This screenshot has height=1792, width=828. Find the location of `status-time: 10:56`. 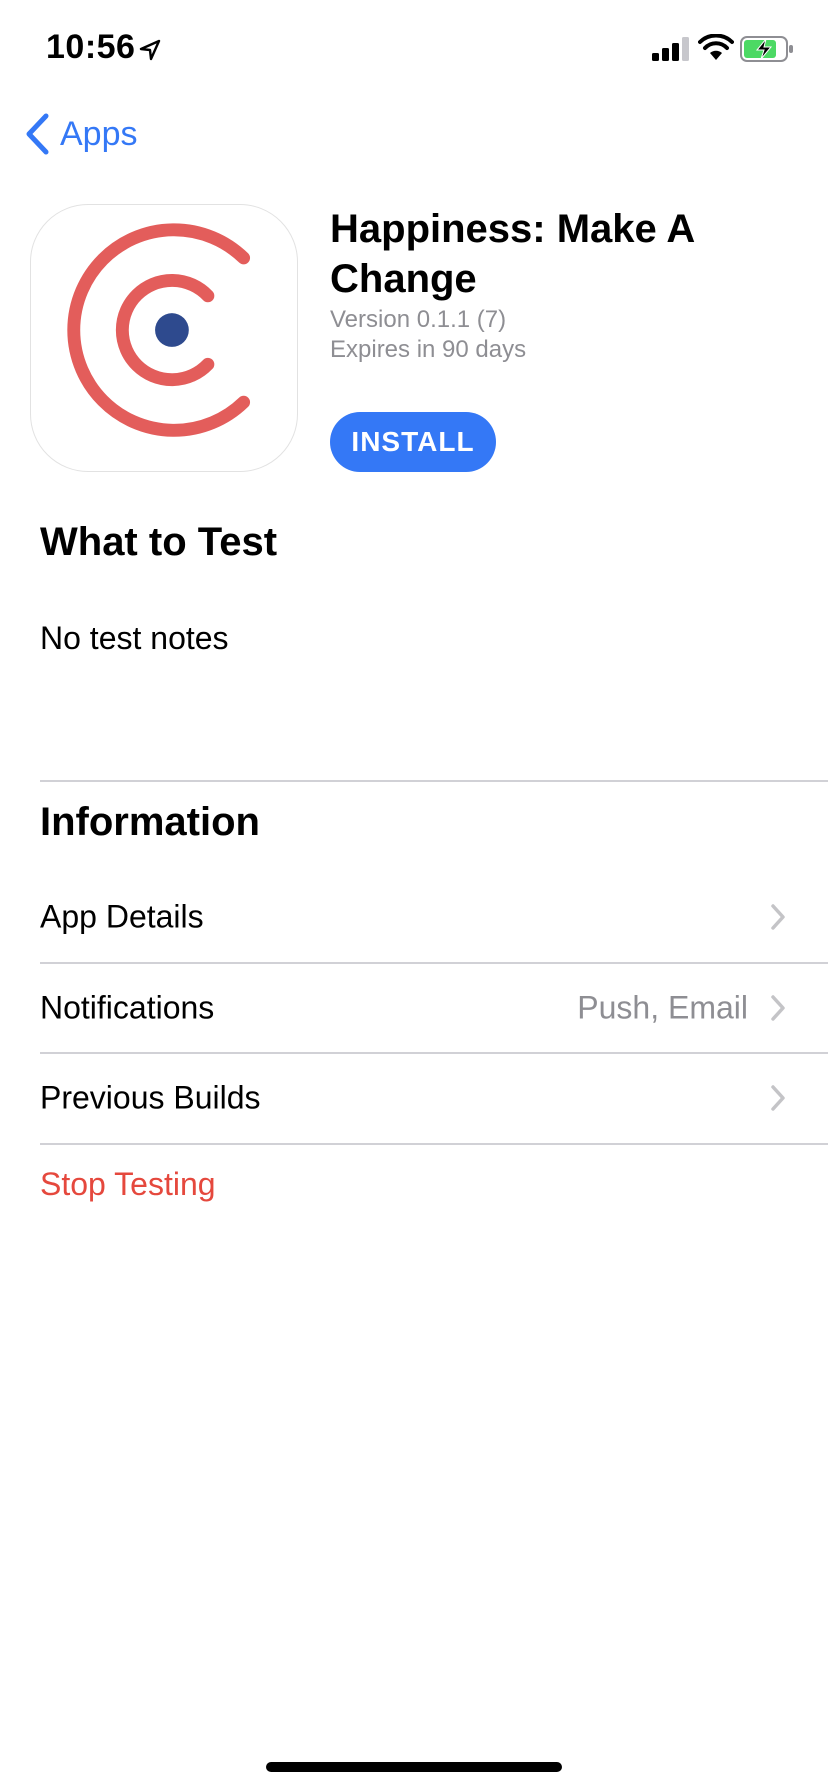

status-time: 10:56 is located at coordinates (91, 47).